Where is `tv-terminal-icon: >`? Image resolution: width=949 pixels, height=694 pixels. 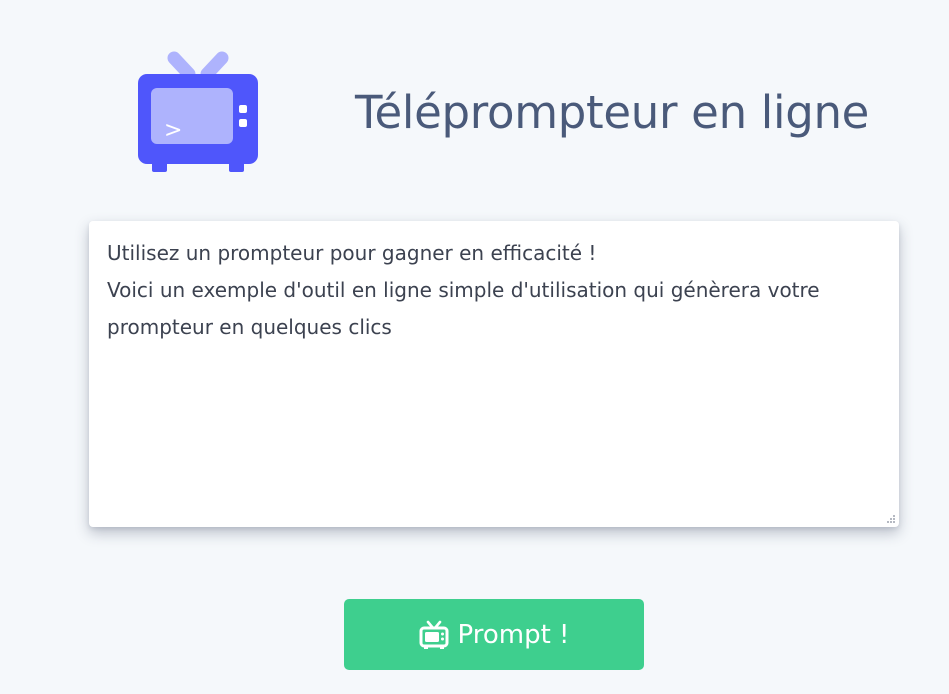
tv-terminal-icon: > is located at coordinates (198, 111).